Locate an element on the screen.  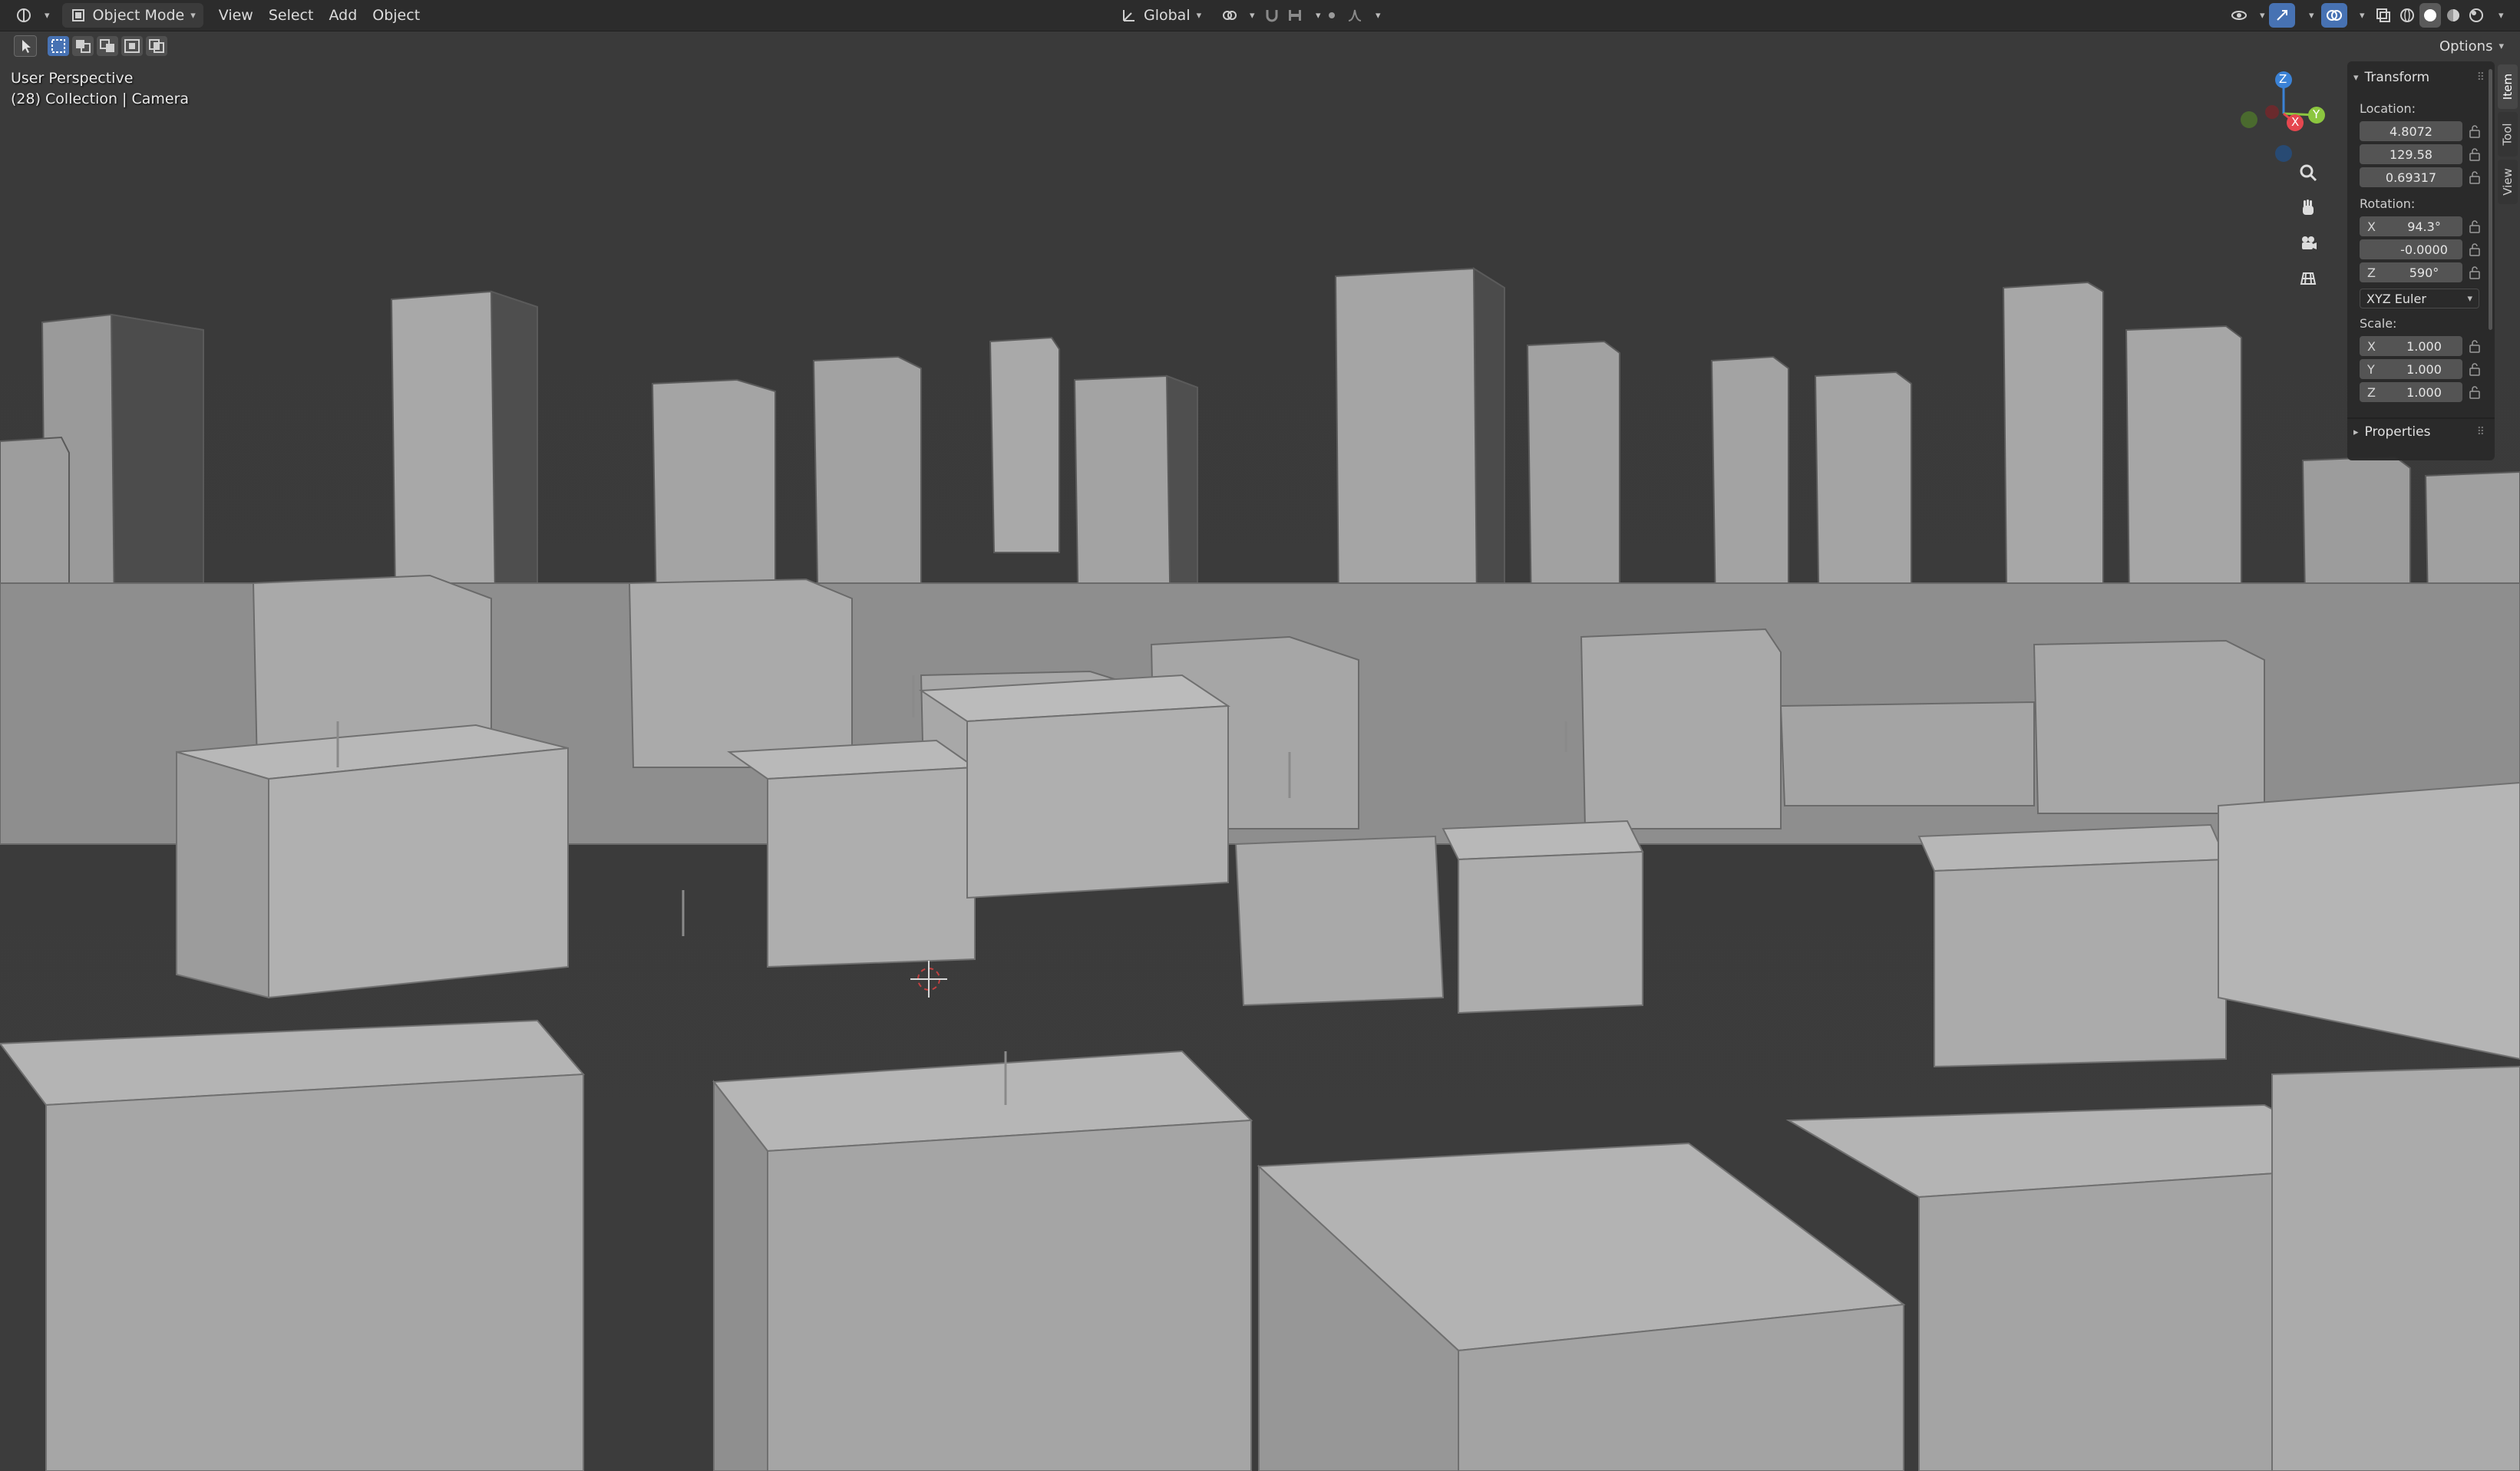
xray-icon is located at coordinates (2383, 15).